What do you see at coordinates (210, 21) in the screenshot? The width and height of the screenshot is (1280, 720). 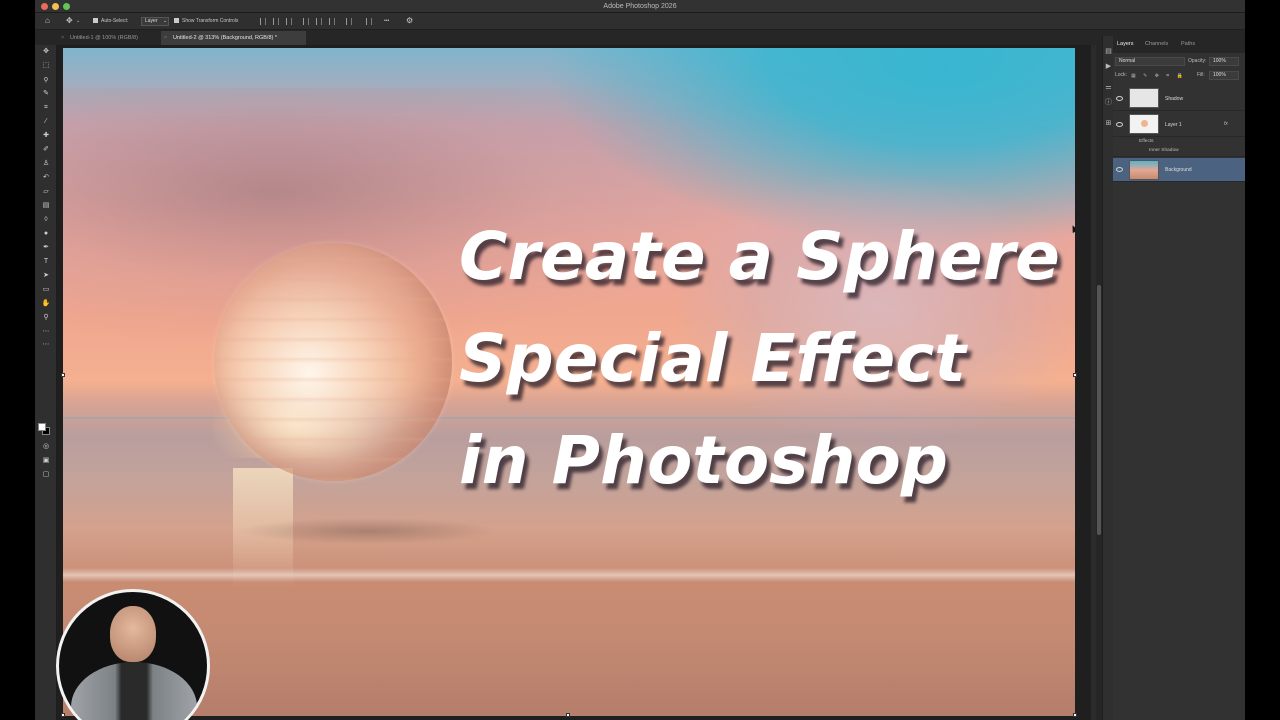 I see `transform-controls-label: Show Transform Controls` at bounding box center [210, 21].